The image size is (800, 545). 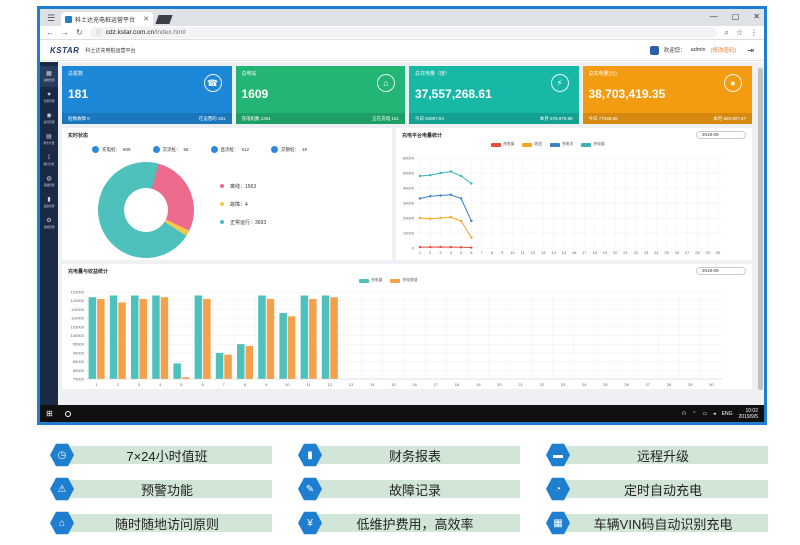 I want to click on kpi-card-1: 总桩数 181 ☎ 桩数故障 0 在运营的 181, so click(x=147, y=95).